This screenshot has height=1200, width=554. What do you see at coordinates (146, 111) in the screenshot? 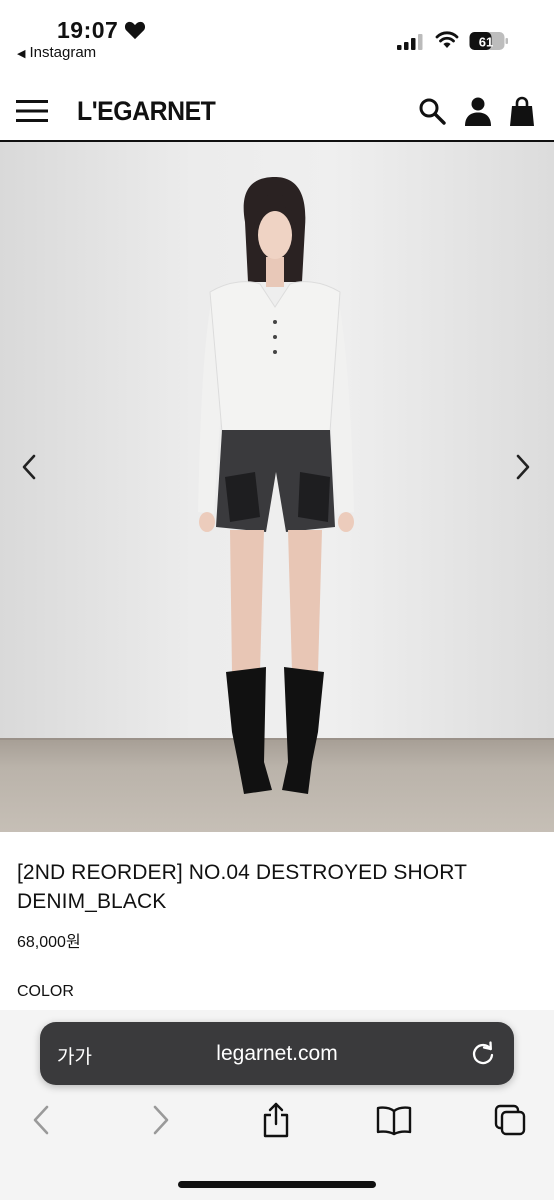
I see `brand-logo: L'EGARNET` at bounding box center [146, 111].